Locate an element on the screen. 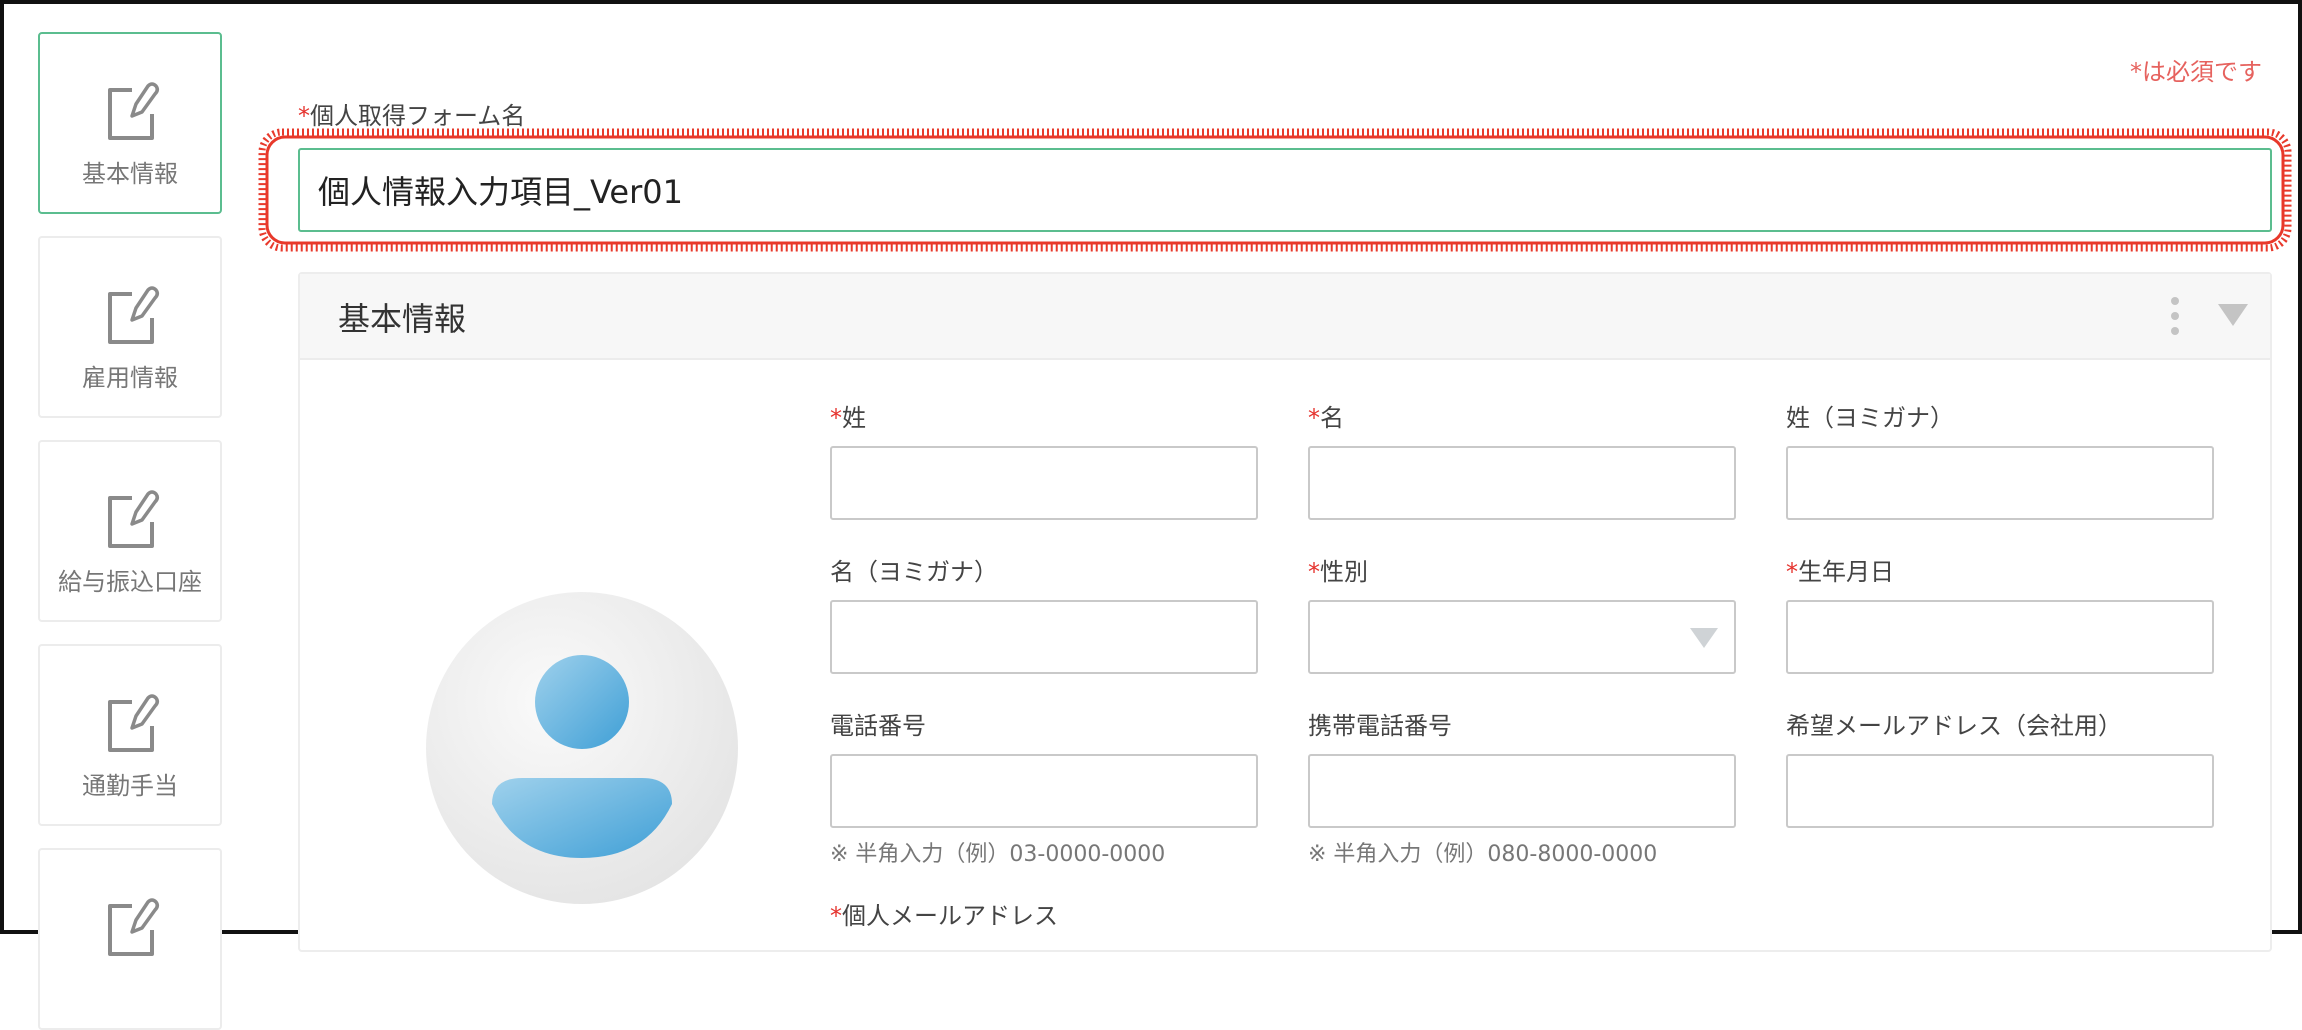 The width and height of the screenshot is (2302, 1030). nav-item-commute-allowance: 通勤手当 is located at coordinates (130, 735).